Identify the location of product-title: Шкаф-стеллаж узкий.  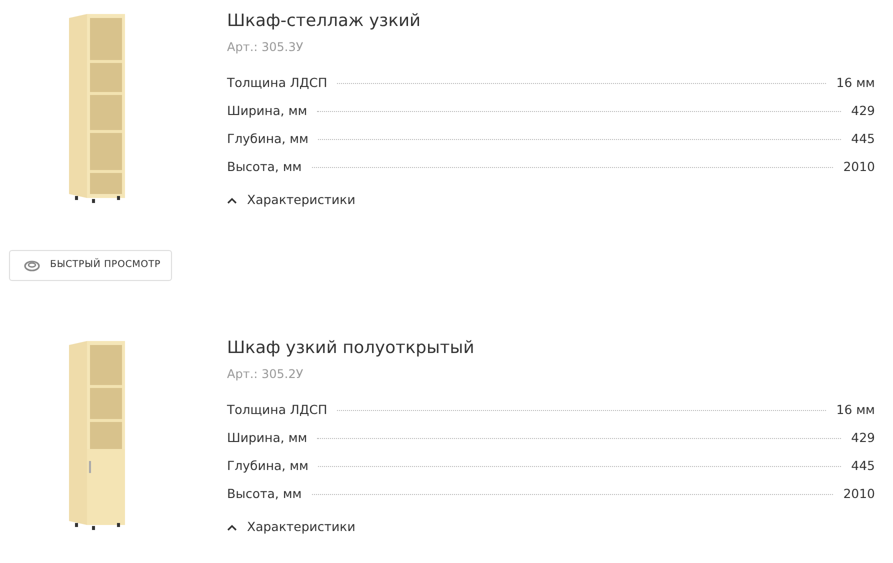
(324, 21).